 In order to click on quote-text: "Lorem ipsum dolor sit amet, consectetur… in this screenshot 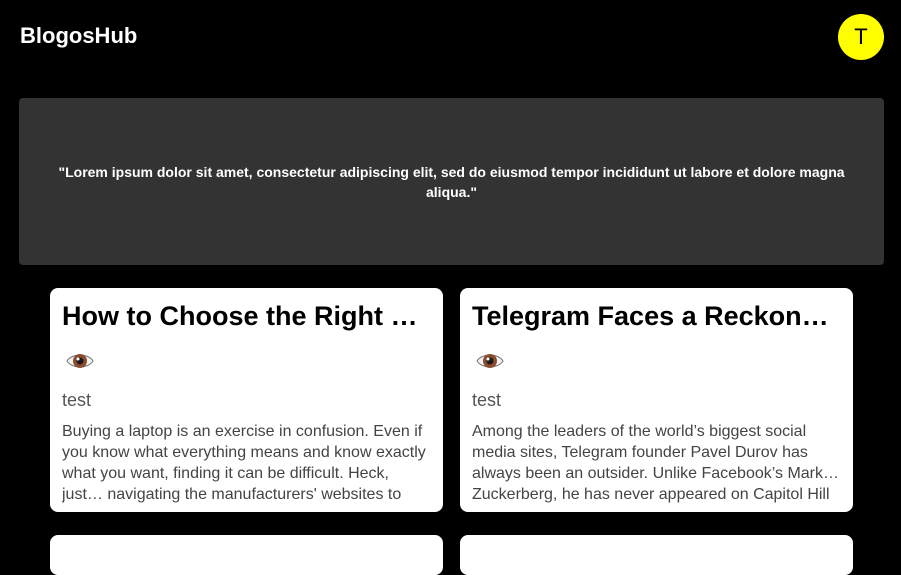, I will do `click(451, 181)`.